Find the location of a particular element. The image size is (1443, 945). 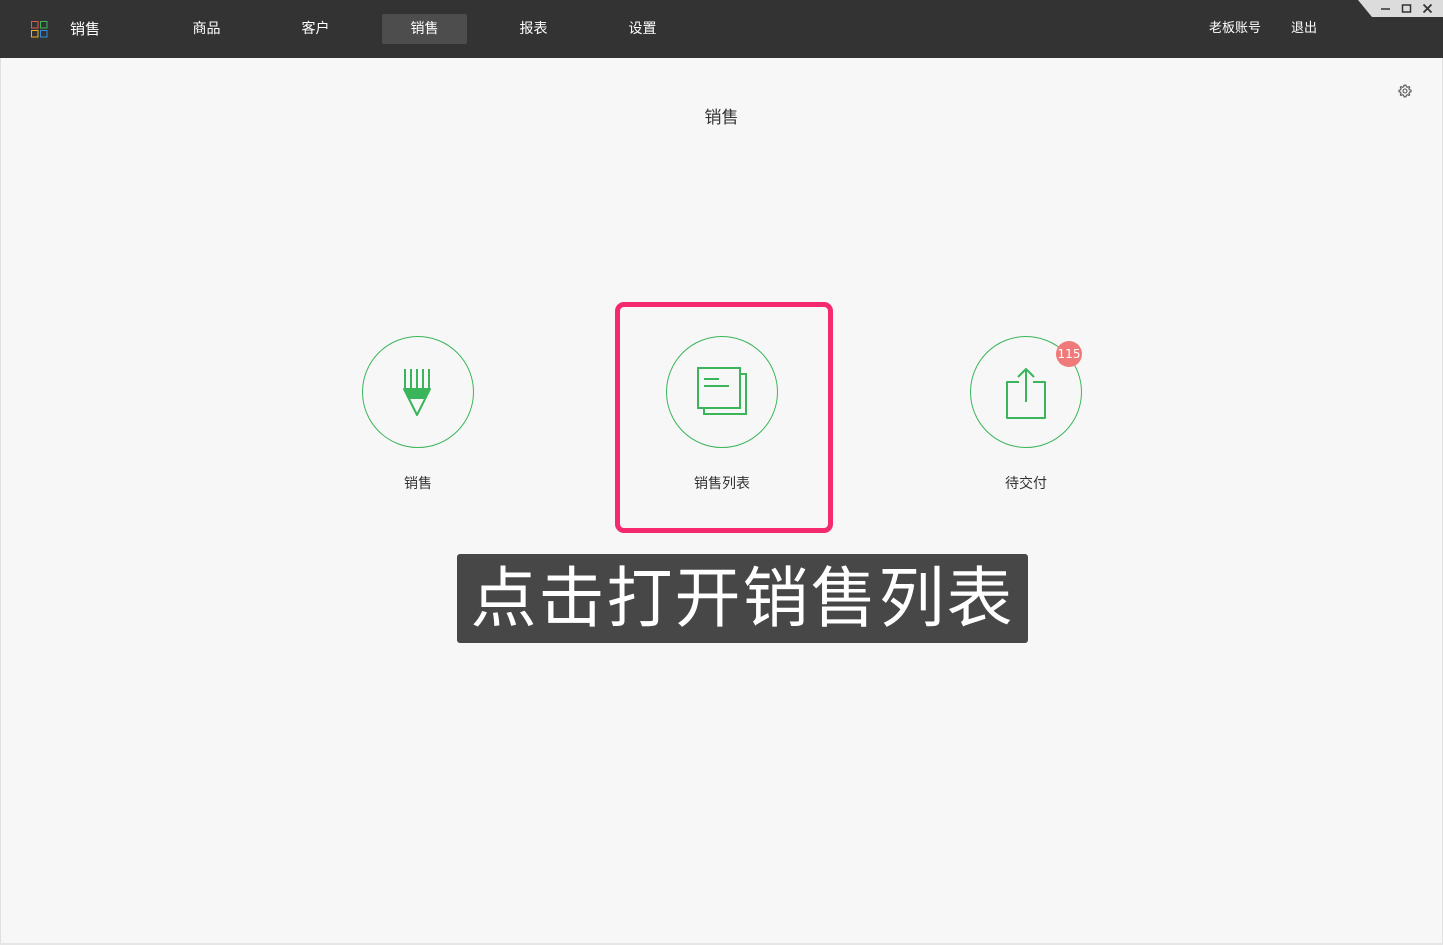

tile-pending-delivery: 115 待交付 is located at coordinates (1026, 414).